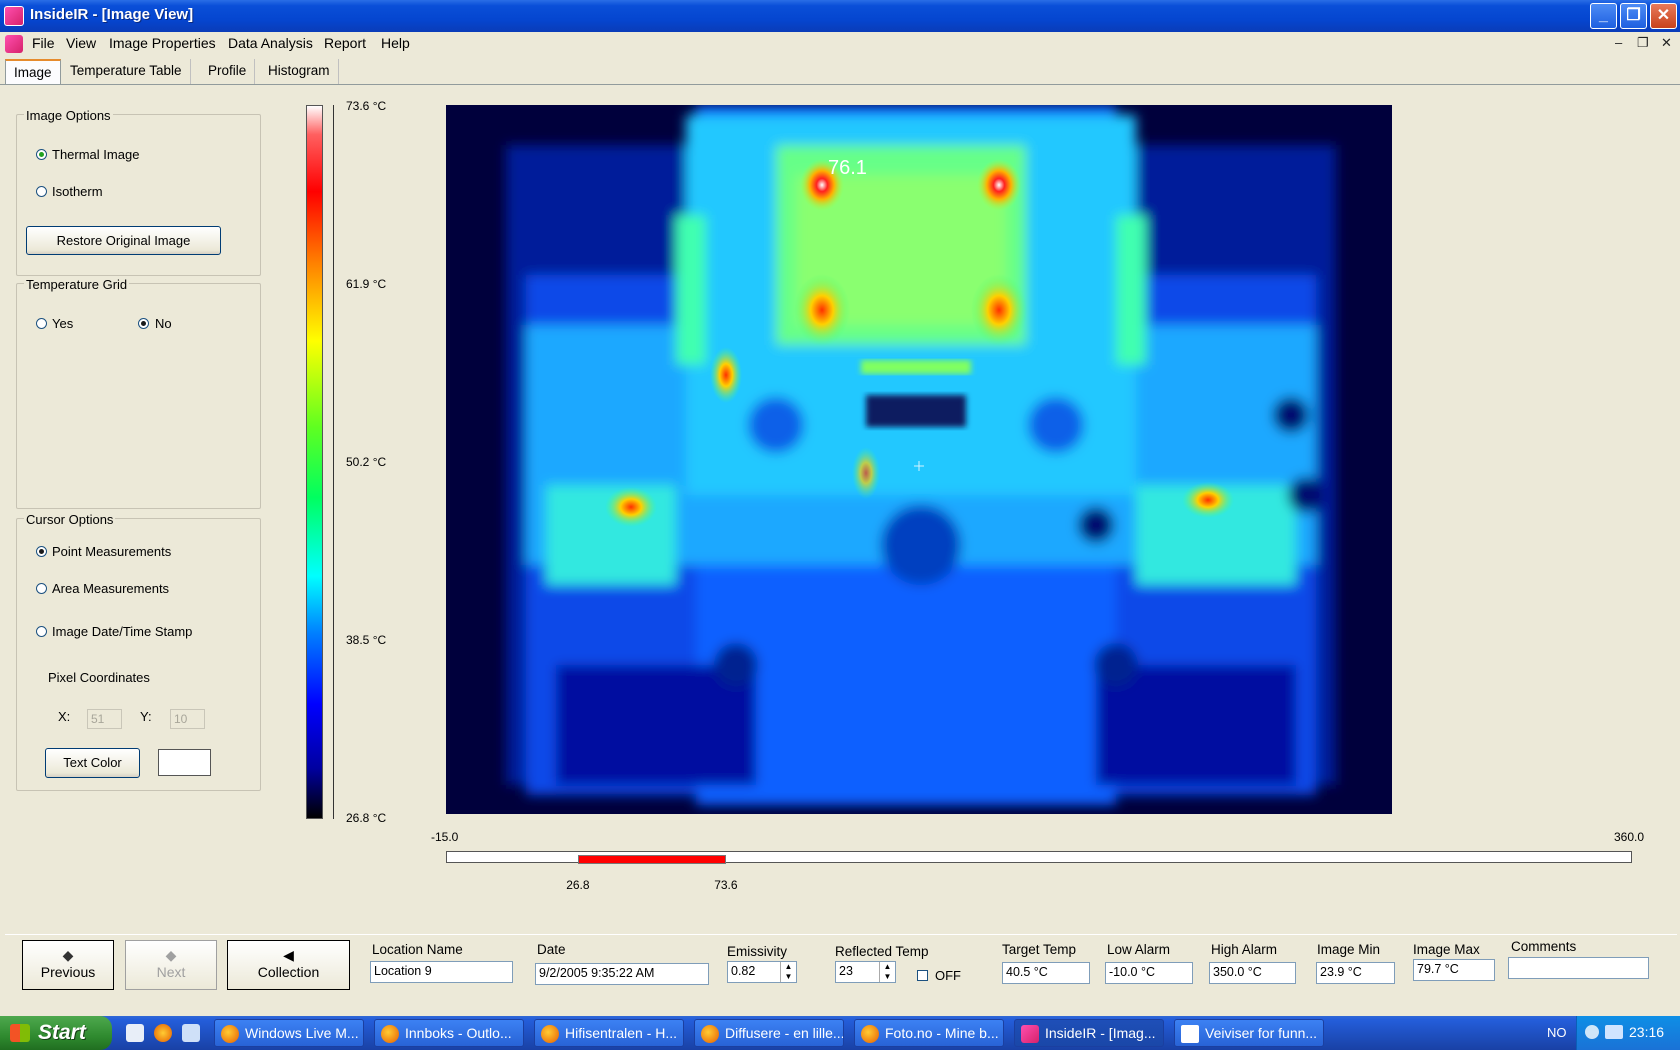  Describe the element at coordinates (551, 949) in the screenshot. I see `date-label: Date` at that location.